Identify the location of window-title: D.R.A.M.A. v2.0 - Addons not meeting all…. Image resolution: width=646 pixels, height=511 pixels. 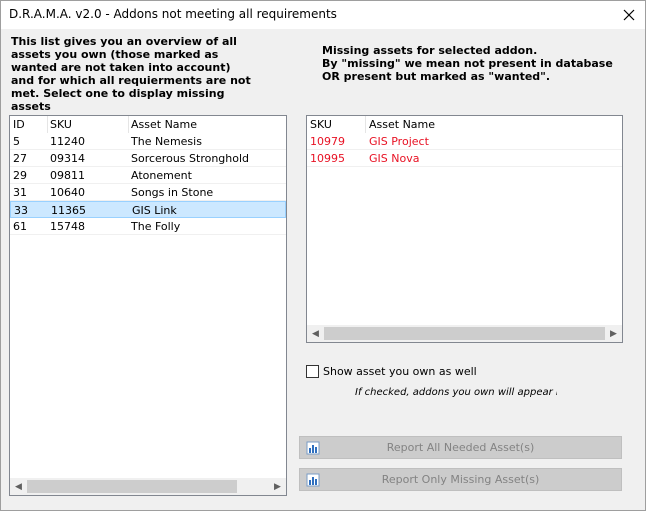
(173, 14).